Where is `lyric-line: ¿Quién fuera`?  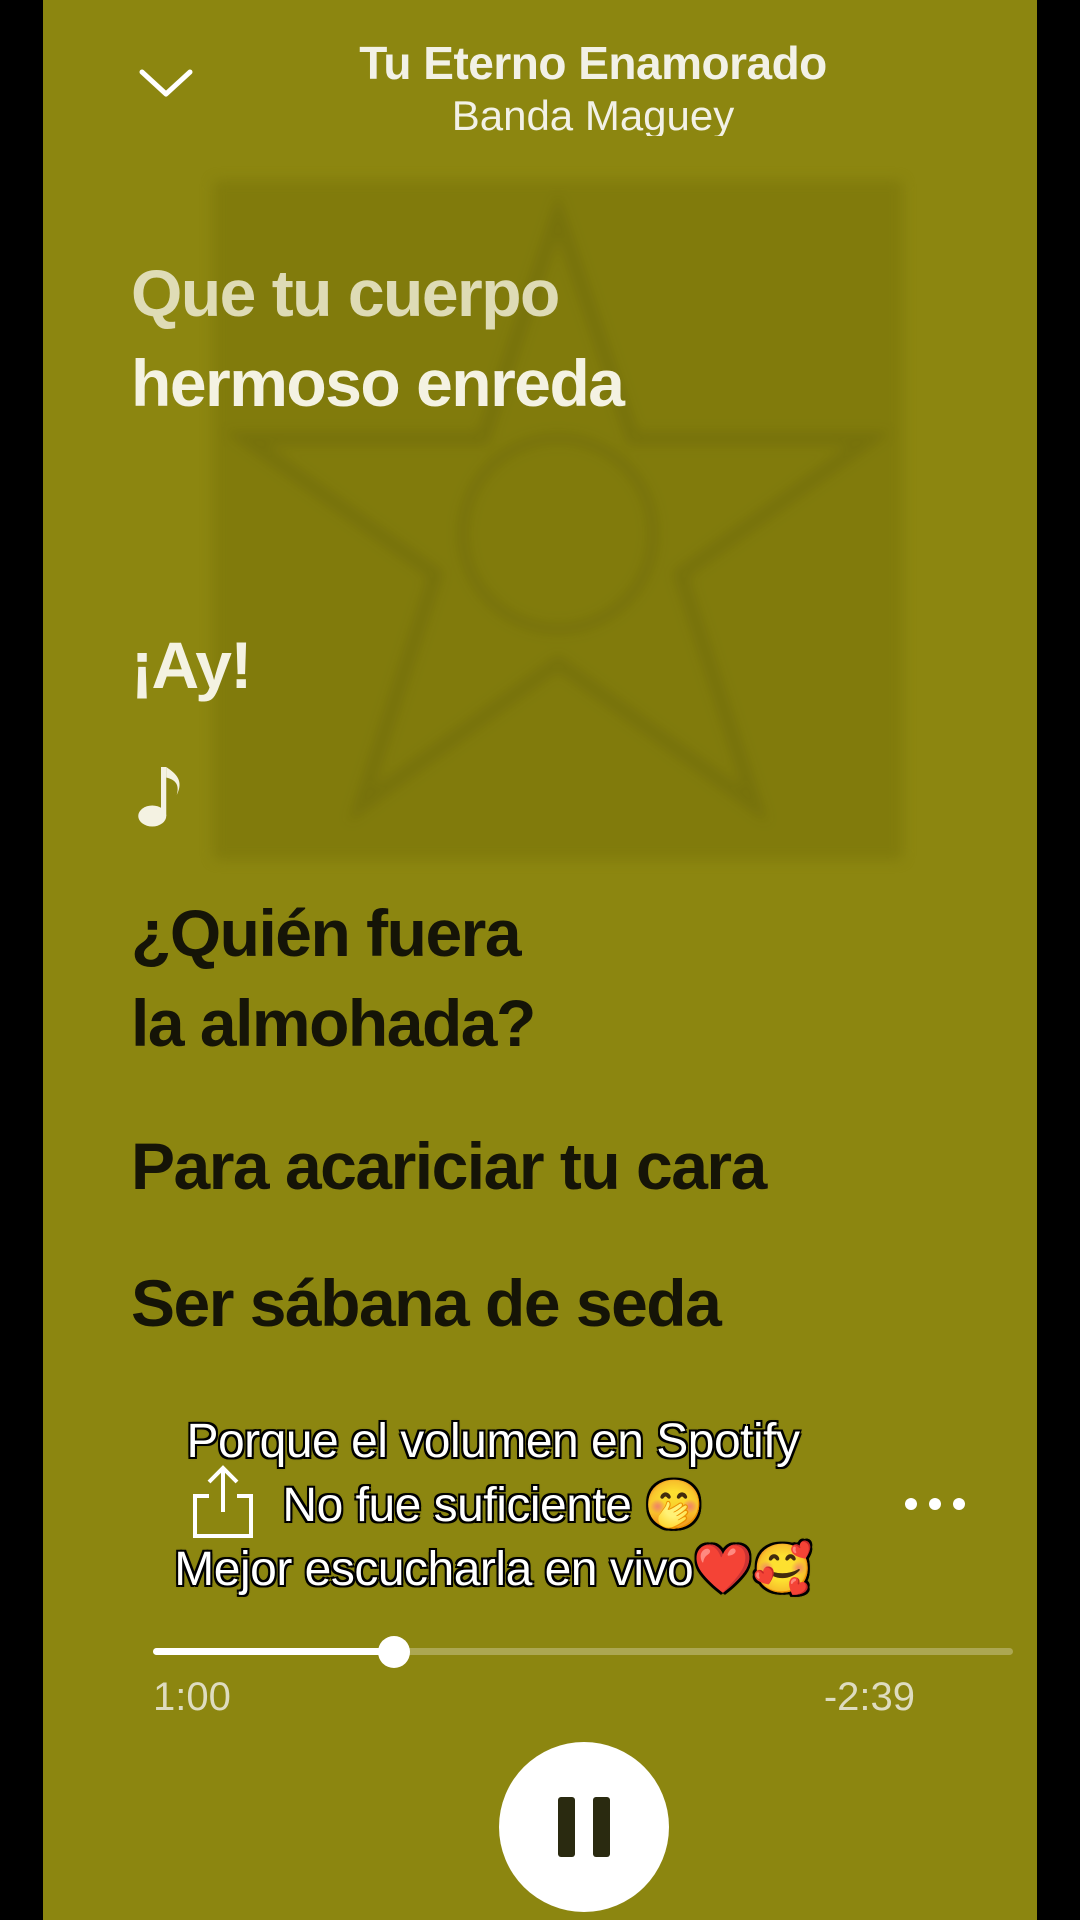
lyric-line: ¿Quién fuera is located at coordinates (326, 933).